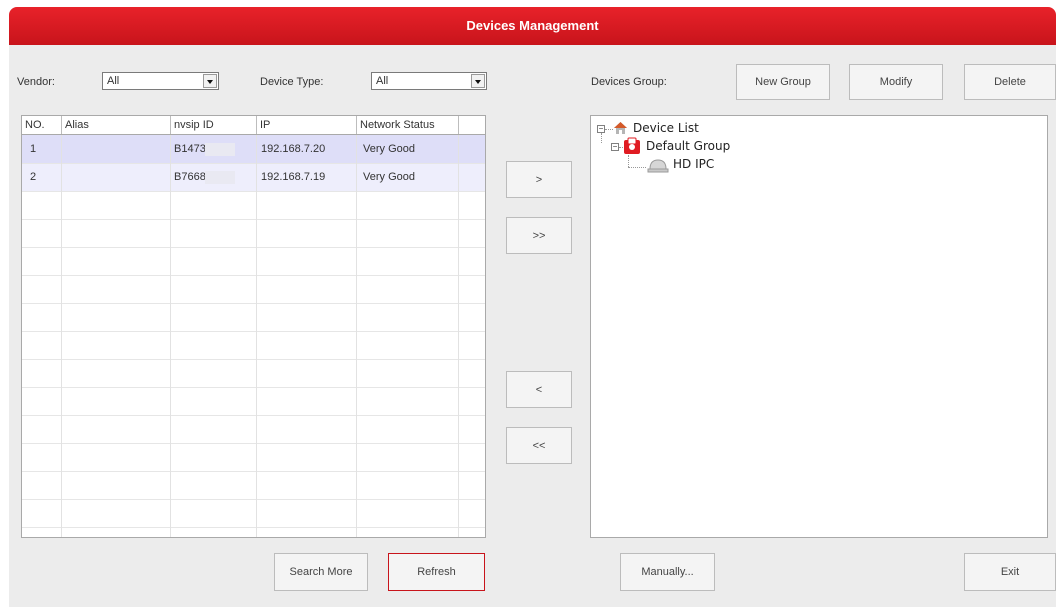 The image size is (1062, 610). What do you see at coordinates (1010, 82) in the screenshot?
I see `delete-button: Delete` at bounding box center [1010, 82].